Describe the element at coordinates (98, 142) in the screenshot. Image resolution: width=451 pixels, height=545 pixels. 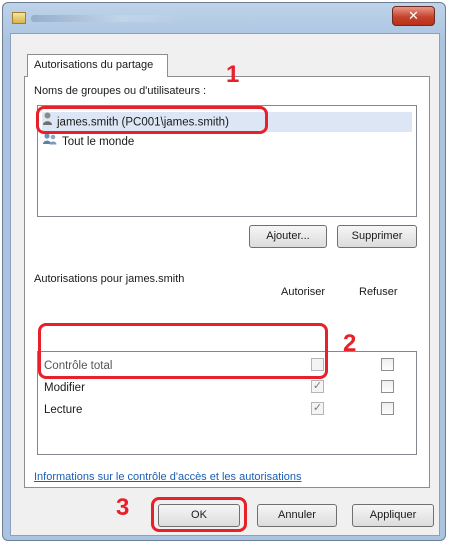
I see `list-item-label: Tout le monde` at that location.